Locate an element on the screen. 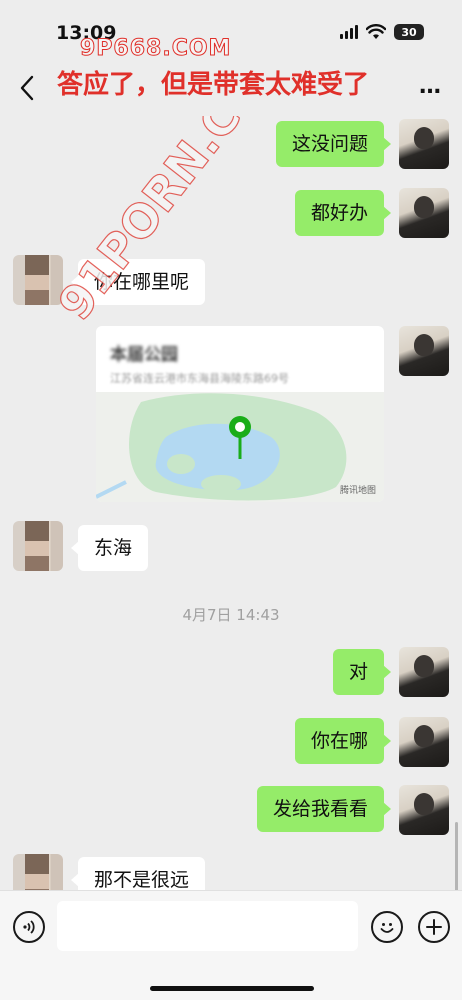  wifi-icon is located at coordinates (376, 31).